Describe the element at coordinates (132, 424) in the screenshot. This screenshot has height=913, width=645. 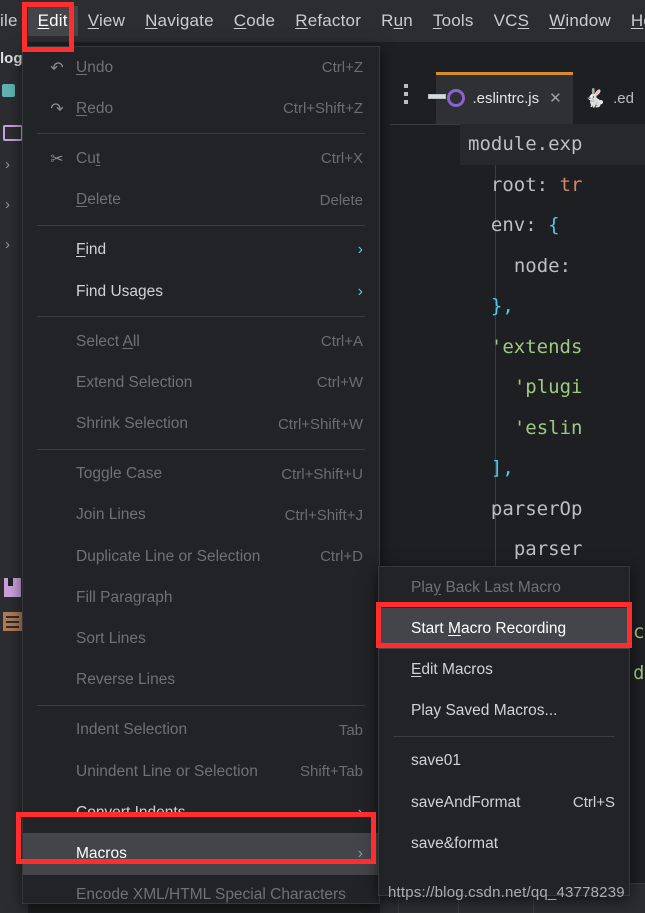
I see `menu-item-label: Shrink Selection` at that location.